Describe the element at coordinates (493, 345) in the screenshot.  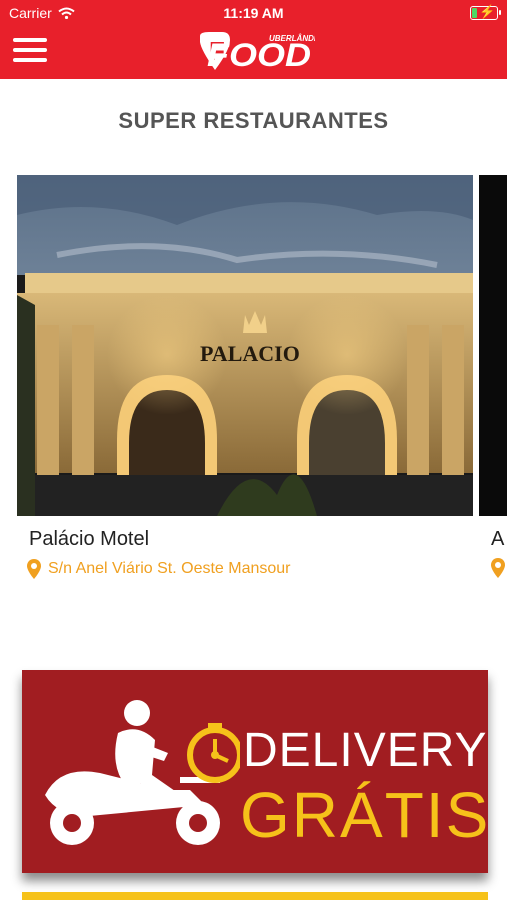
I see `next-restaurant-card-photo` at that location.